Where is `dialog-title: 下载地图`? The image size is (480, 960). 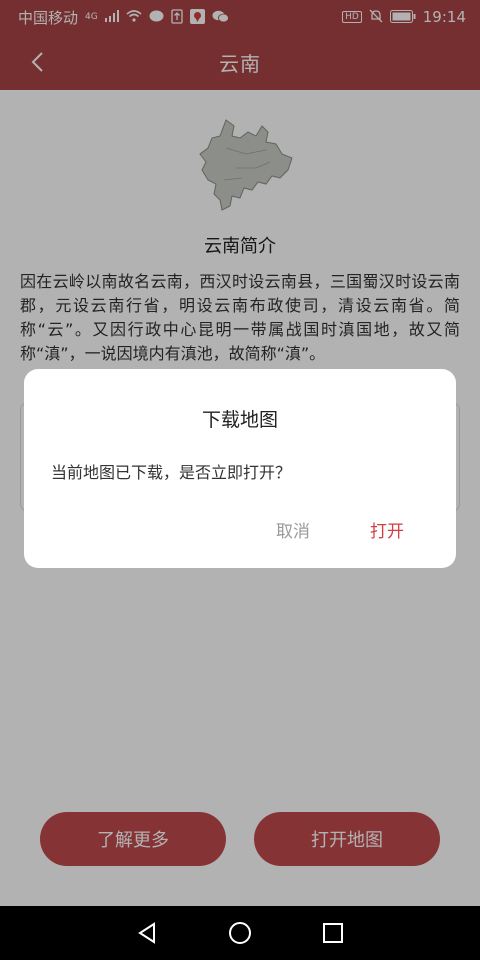
dialog-title: 下载地图 is located at coordinates (239, 420).